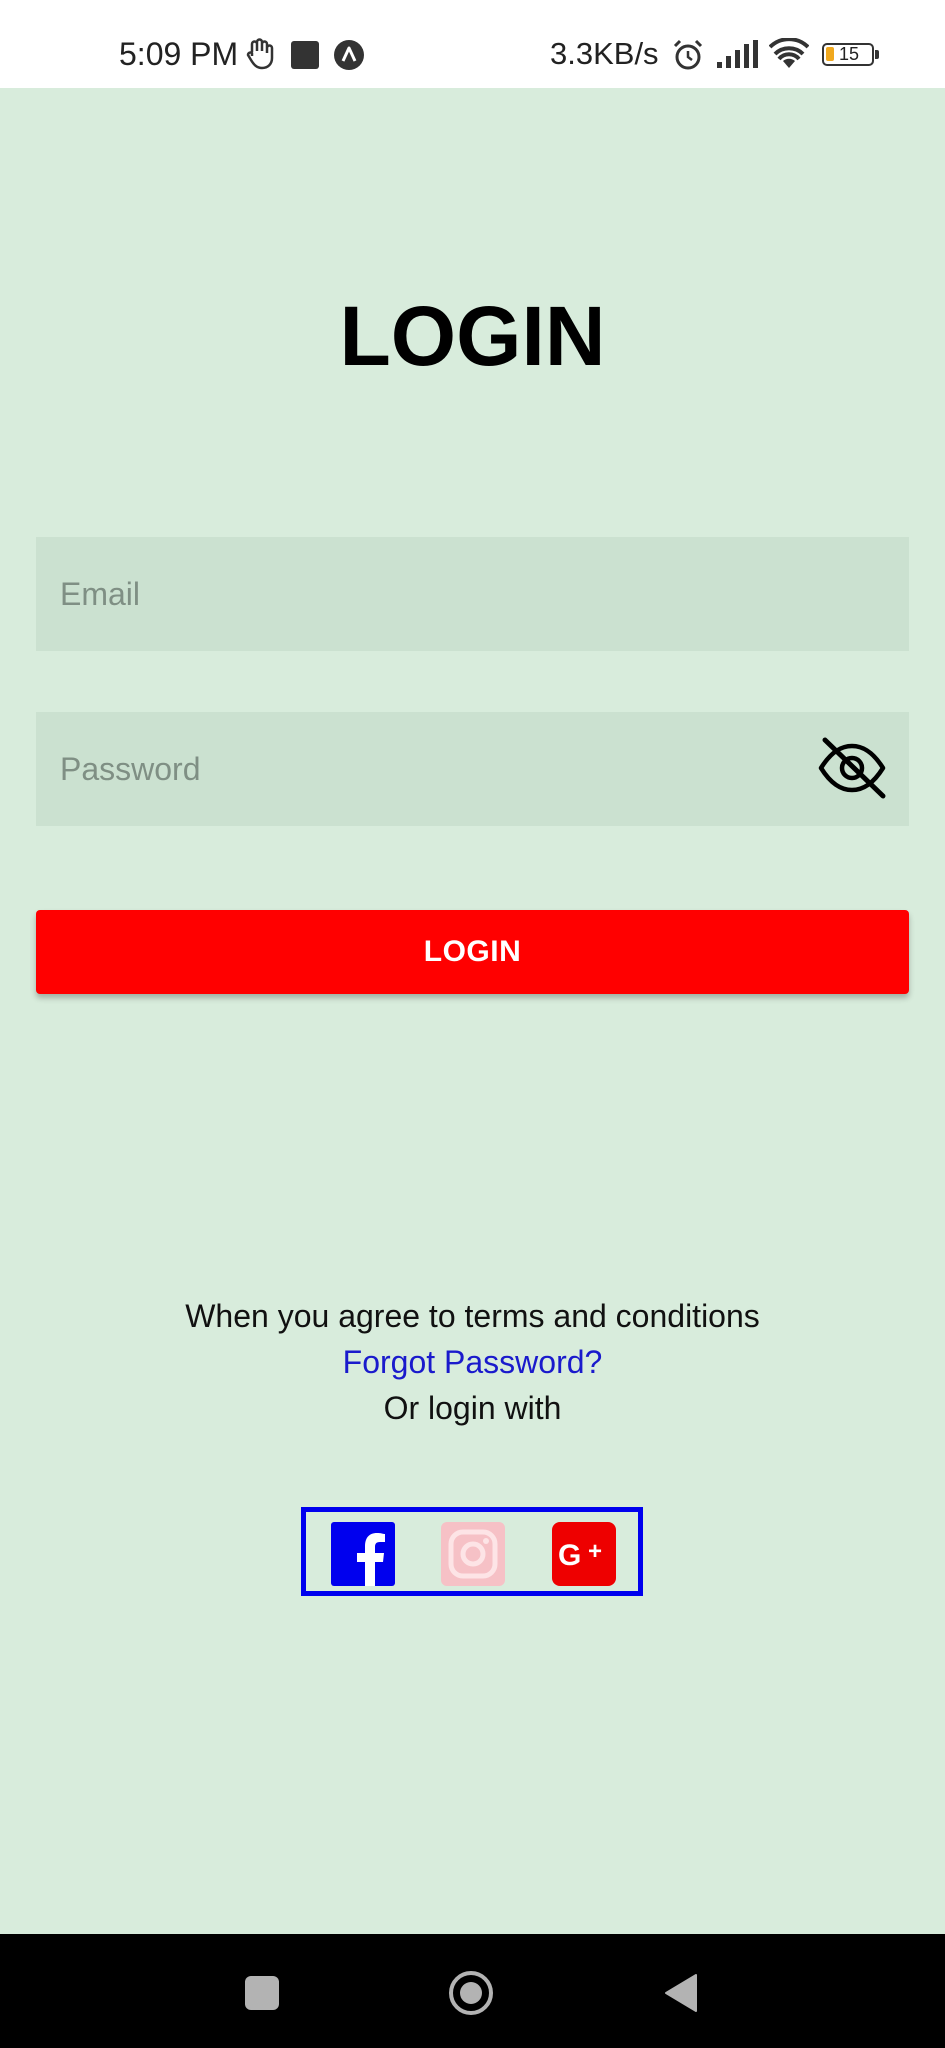 Image resolution: width=945 pixels, height=2048 pixels. I want to click on battery-fill, so click(830, 54).